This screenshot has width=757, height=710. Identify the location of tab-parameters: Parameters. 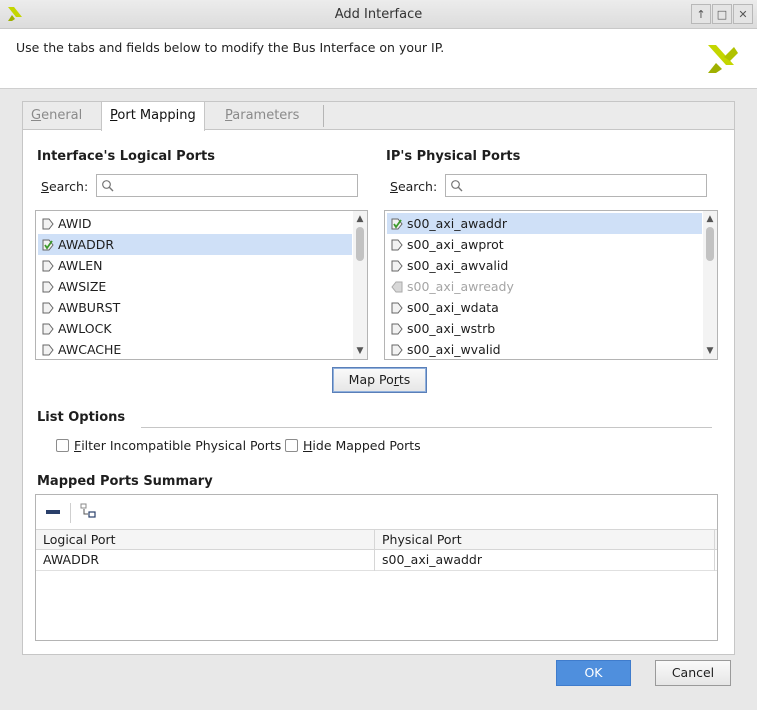
(262, 116).